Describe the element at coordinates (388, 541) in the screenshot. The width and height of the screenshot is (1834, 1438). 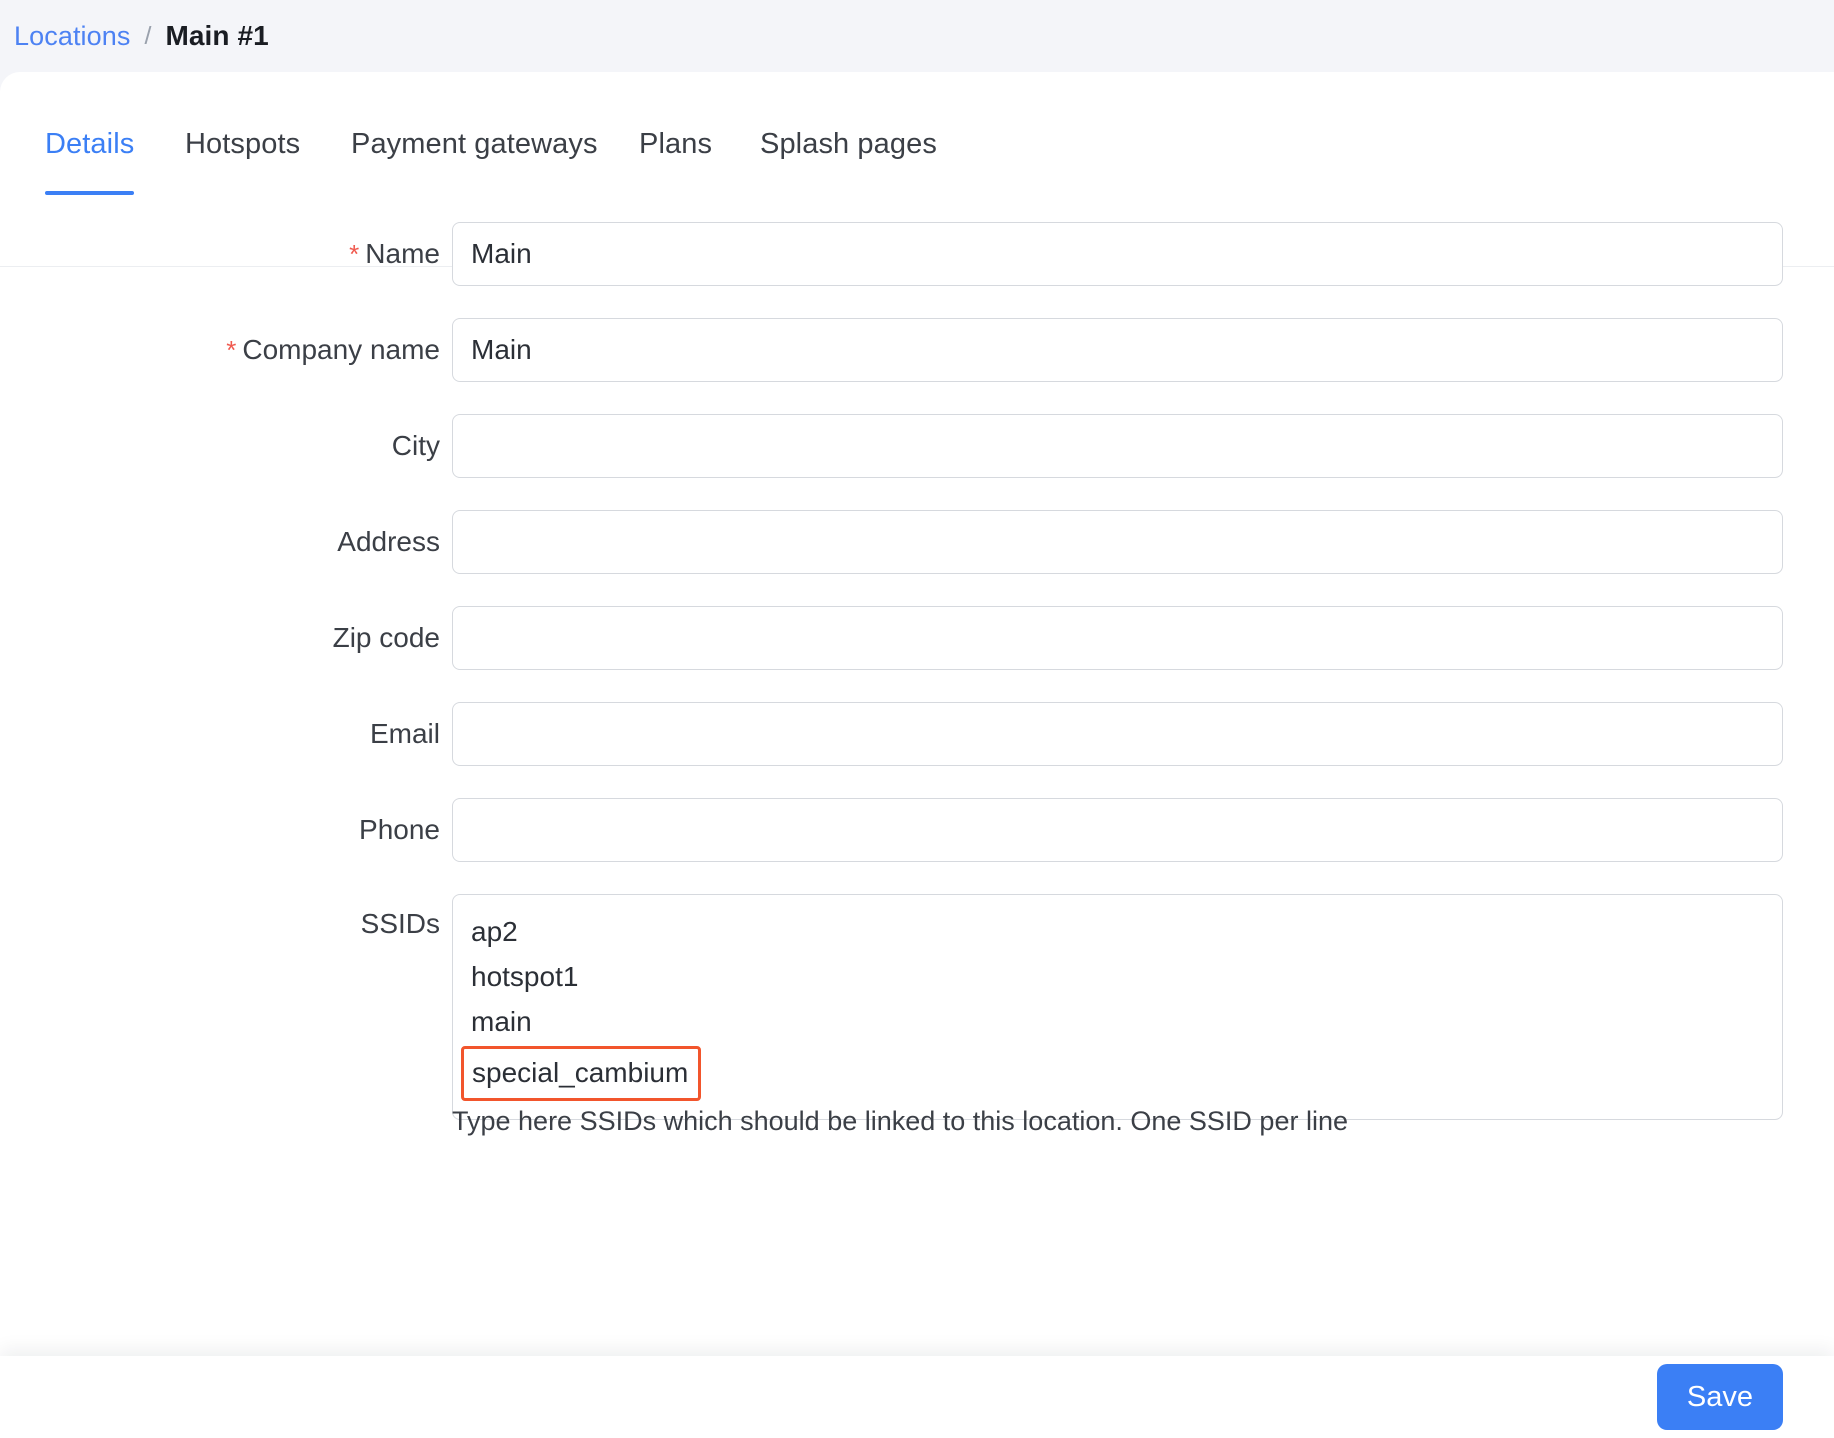
I see `field-address-label: Address` at that location.